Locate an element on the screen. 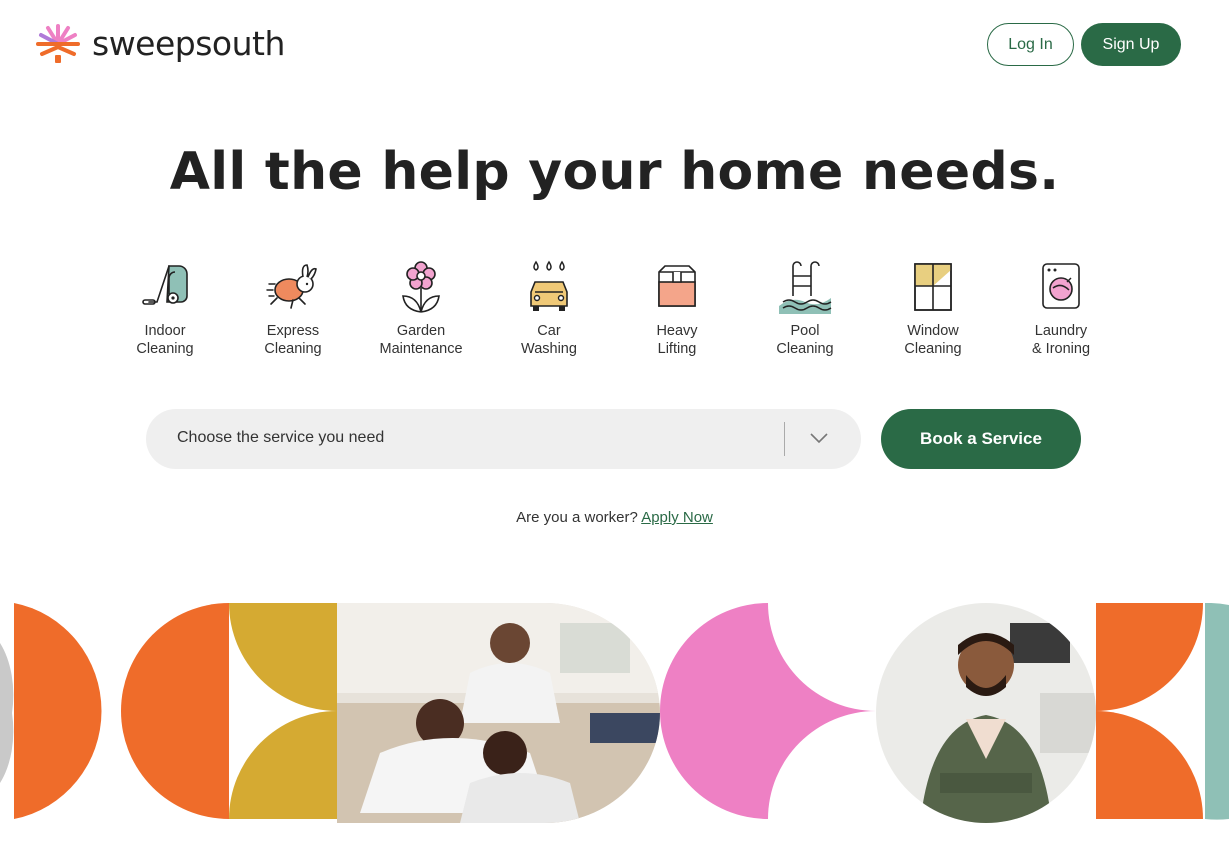  service-pool-cleaning: Pool Cleaning is located at coordinates (805, 308).